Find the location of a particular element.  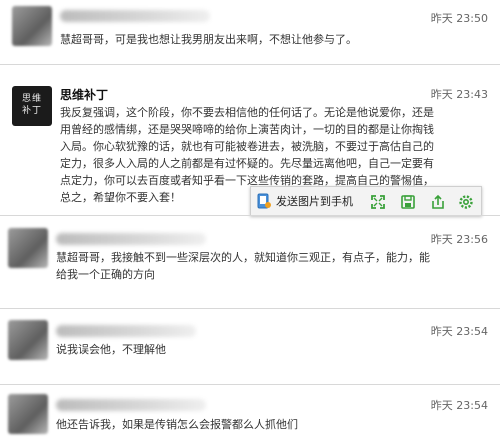

message-item: 昨天 23:50 慧超哥哥，可是我也想让我男朋友出来啊，不想让他参与了。 is located at coordinates (250, 32).